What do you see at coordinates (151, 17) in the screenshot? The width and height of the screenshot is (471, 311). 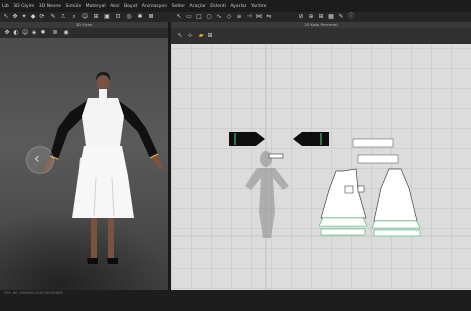 I see `lock-tool-icon: ⊠` at bounding box center [151, 17].